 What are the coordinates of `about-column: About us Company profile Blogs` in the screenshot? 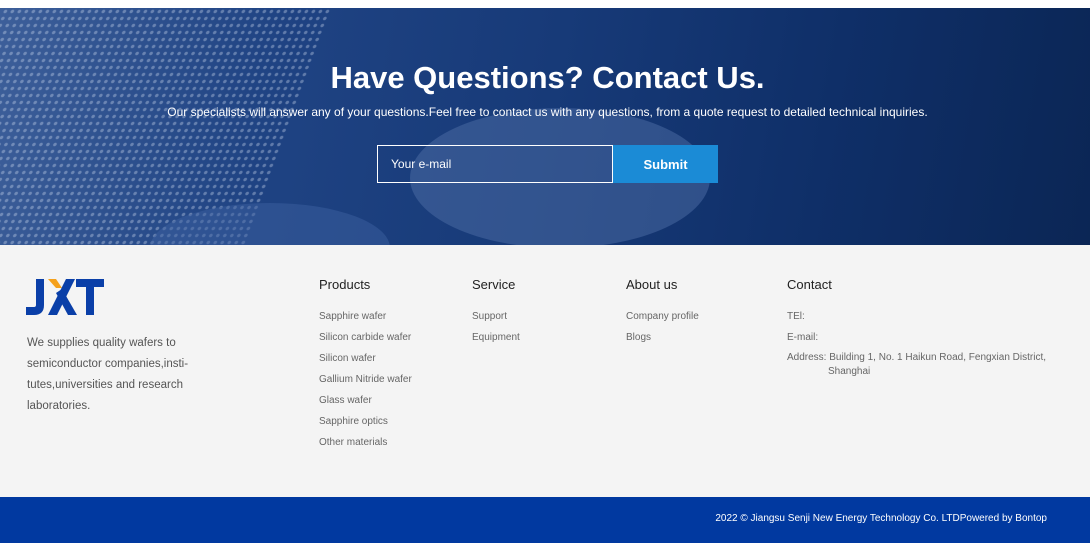 It's located at (662, 312).